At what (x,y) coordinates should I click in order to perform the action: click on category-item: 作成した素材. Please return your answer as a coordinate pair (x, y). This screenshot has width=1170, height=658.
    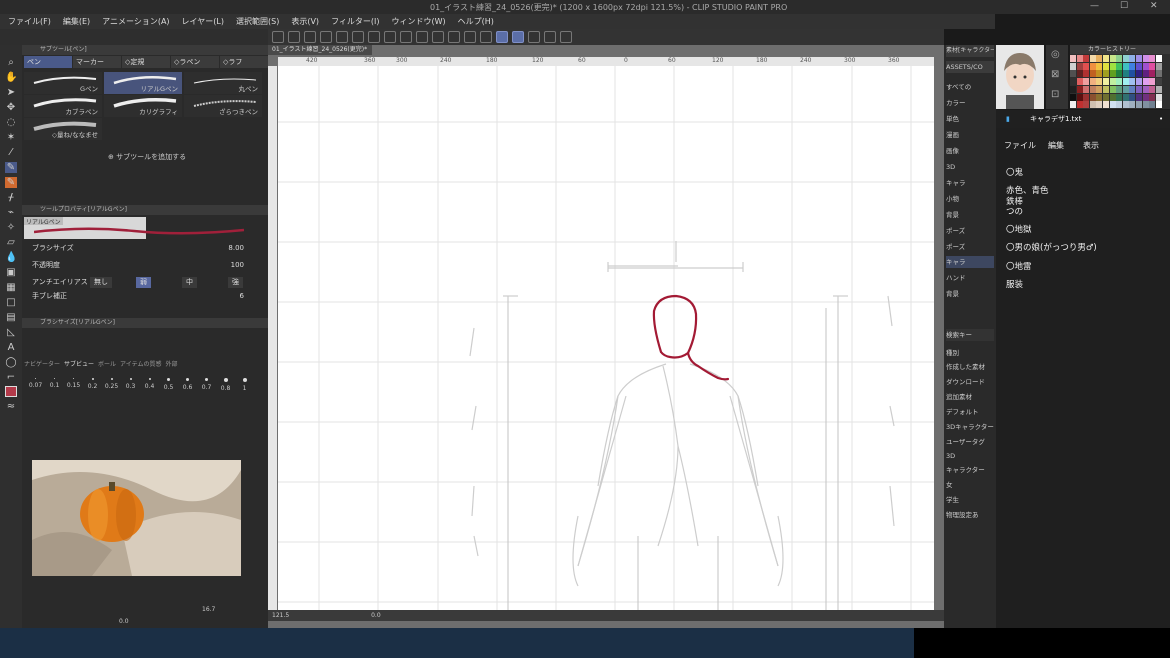
    Looking at the image, I should click on (970, 367).